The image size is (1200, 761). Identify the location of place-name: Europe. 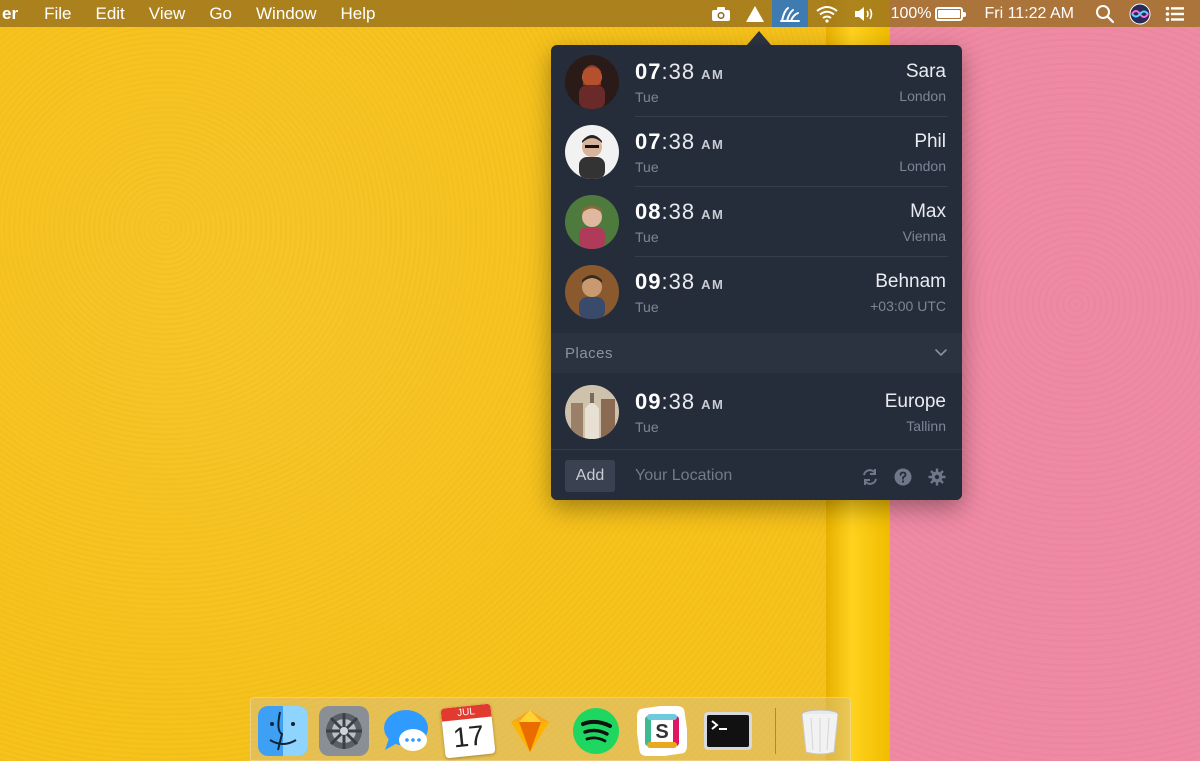
(915, 401).